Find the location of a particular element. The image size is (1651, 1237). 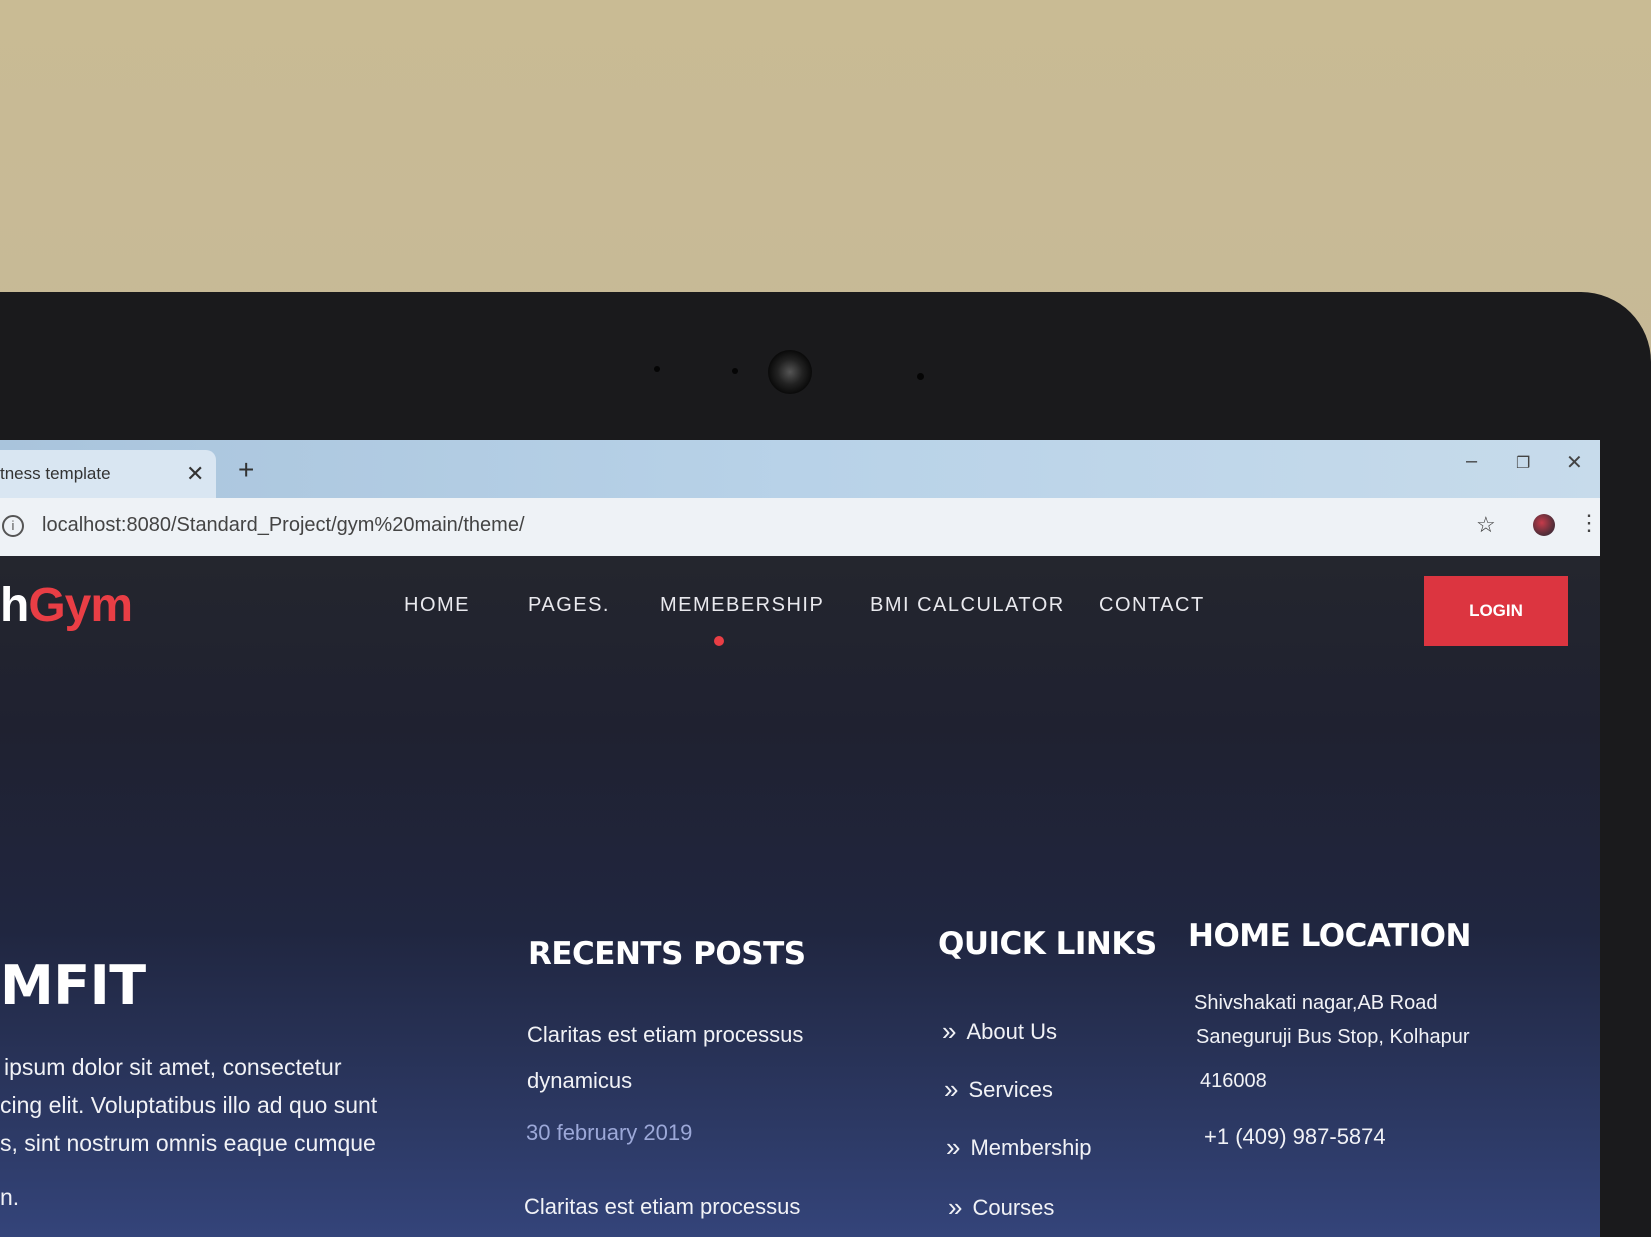

active-nav-indicator is located at coordinates (719, 641).